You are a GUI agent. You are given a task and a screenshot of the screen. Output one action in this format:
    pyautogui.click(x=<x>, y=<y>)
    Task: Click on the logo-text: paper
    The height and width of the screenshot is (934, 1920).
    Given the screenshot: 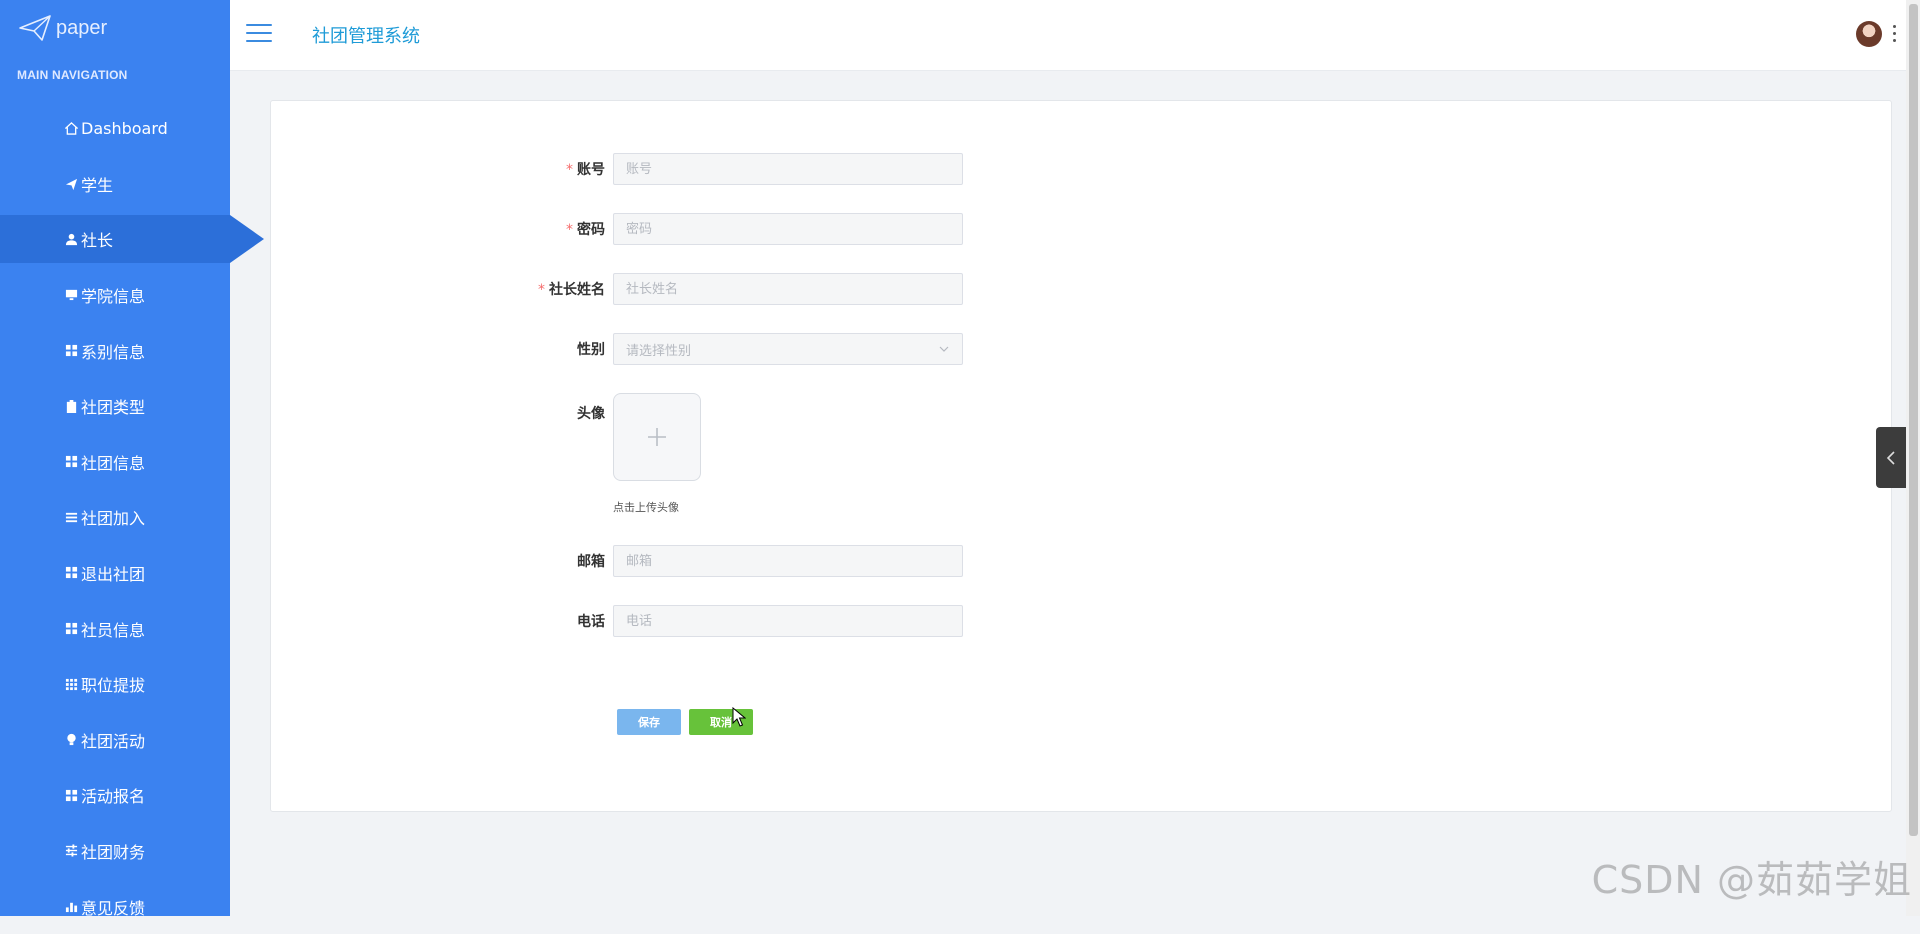 What is the action you would take?
    pyautogui.click(x=82, y=27)
    